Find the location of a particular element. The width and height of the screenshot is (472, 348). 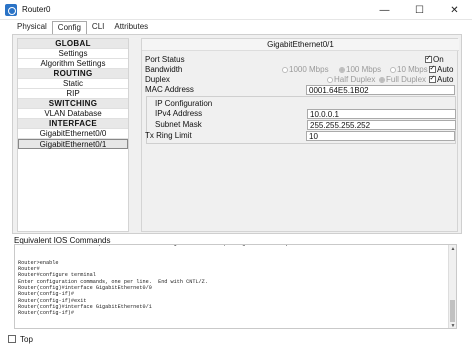

nav-item-settings: Settings is located at coordinates (73, 54).